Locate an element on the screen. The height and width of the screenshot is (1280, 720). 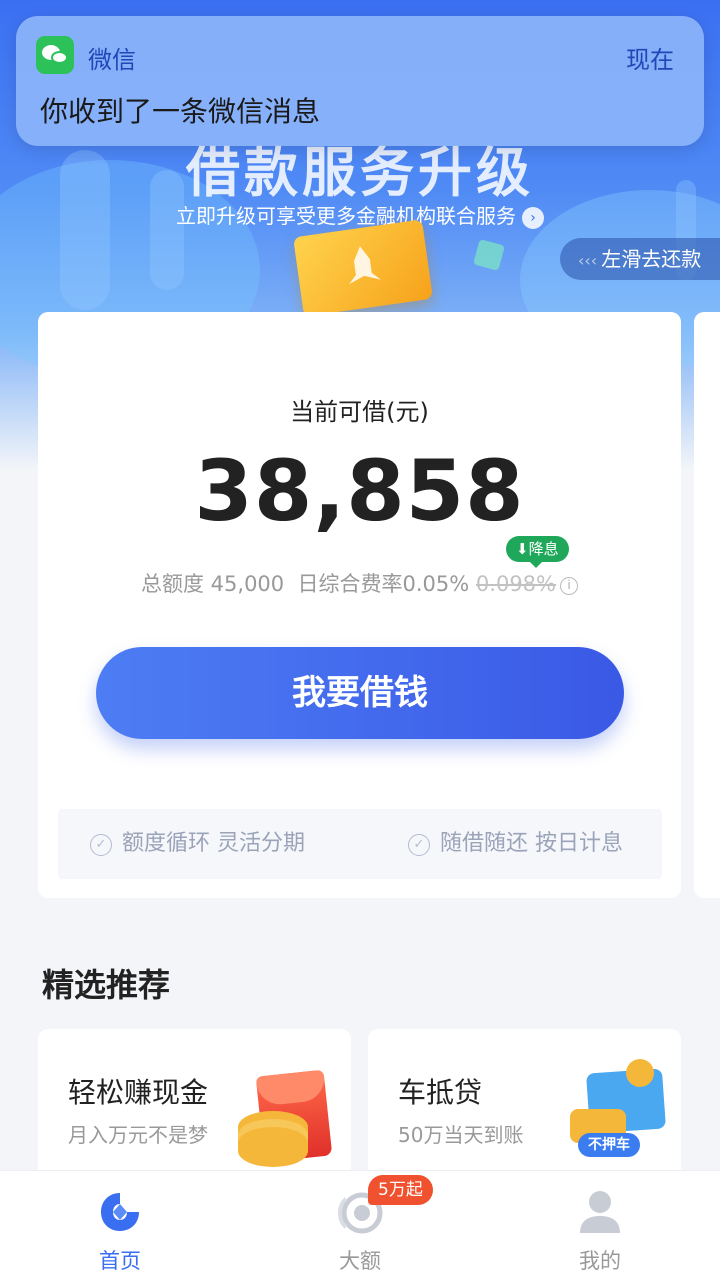
swipe-repay-hint: ‹‹‹ 左滑去还款 is located at coordinates (640, 259).